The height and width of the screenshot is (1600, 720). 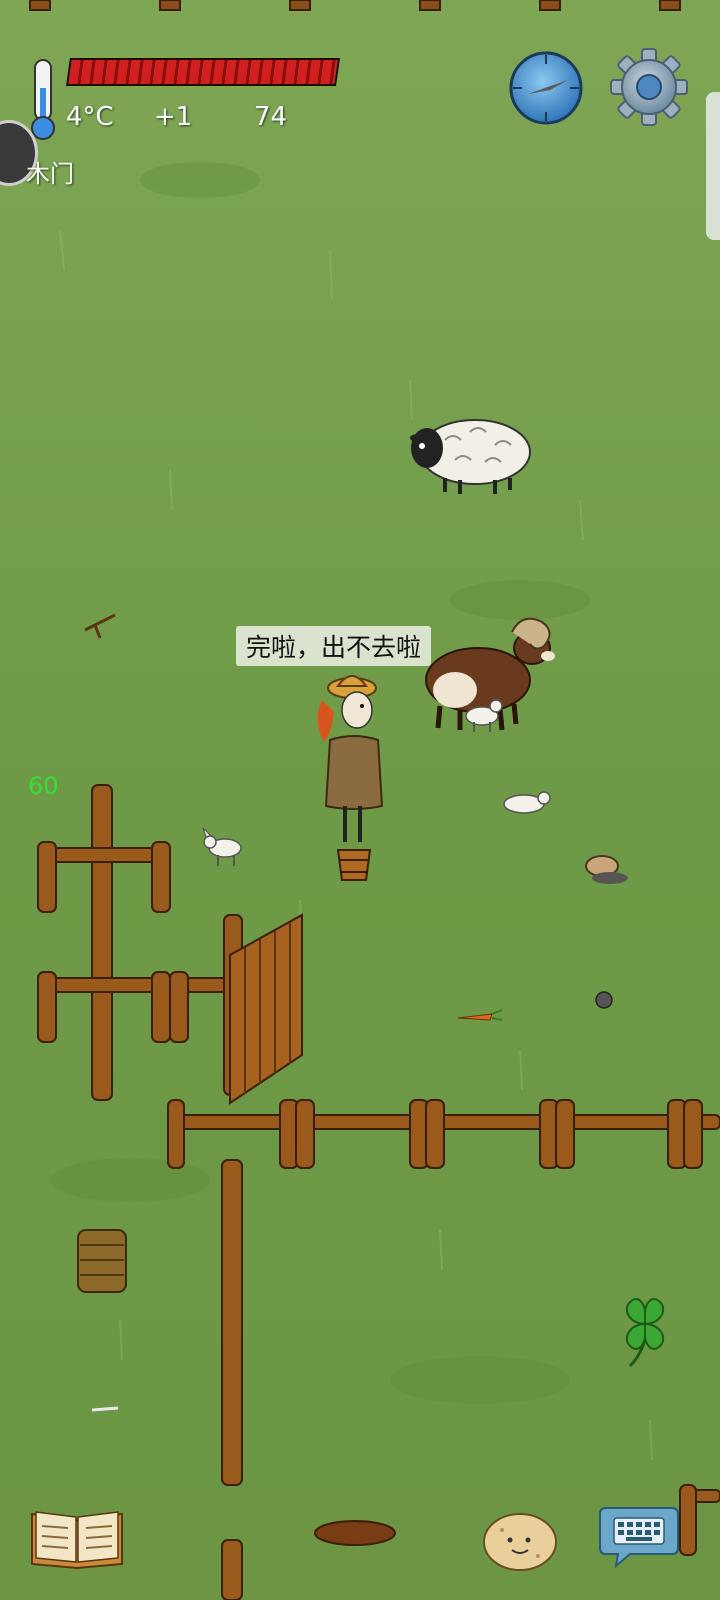 I want to click on health-bar-fill, so click(x=203, y=72).